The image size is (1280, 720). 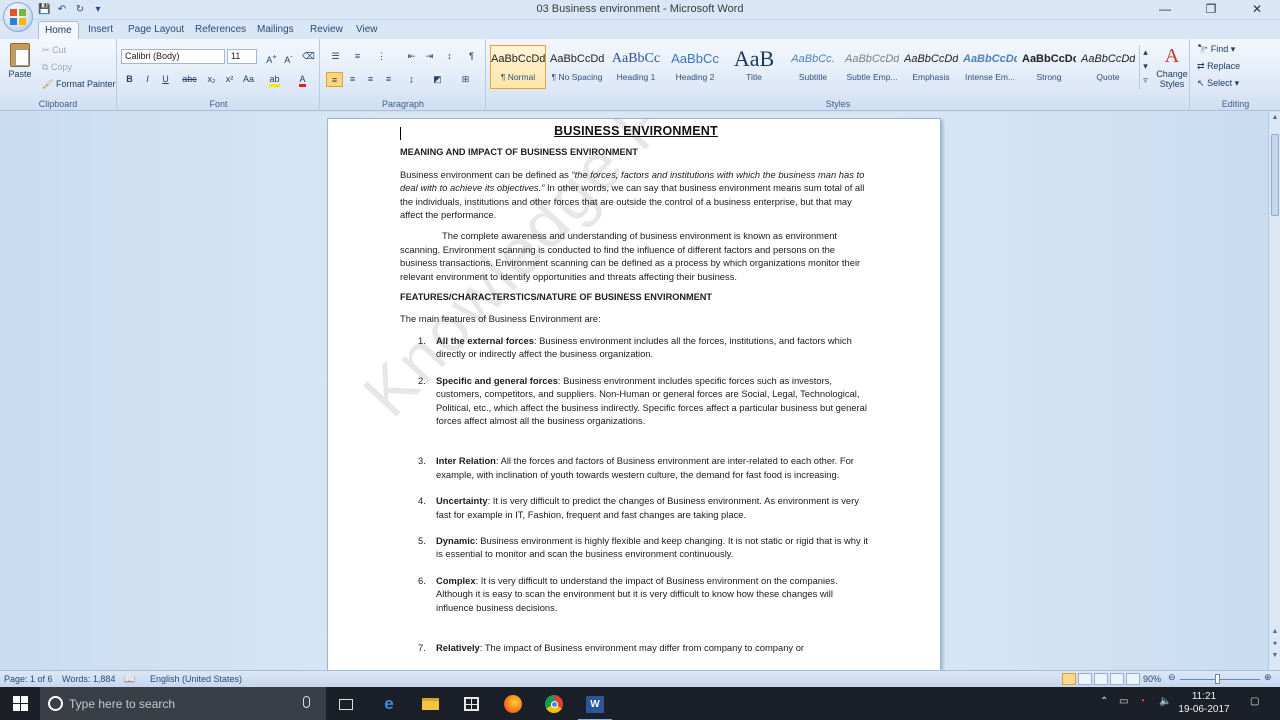 I want to click on change-styles-button: A Change Styles, so click(x=1172, y=66).